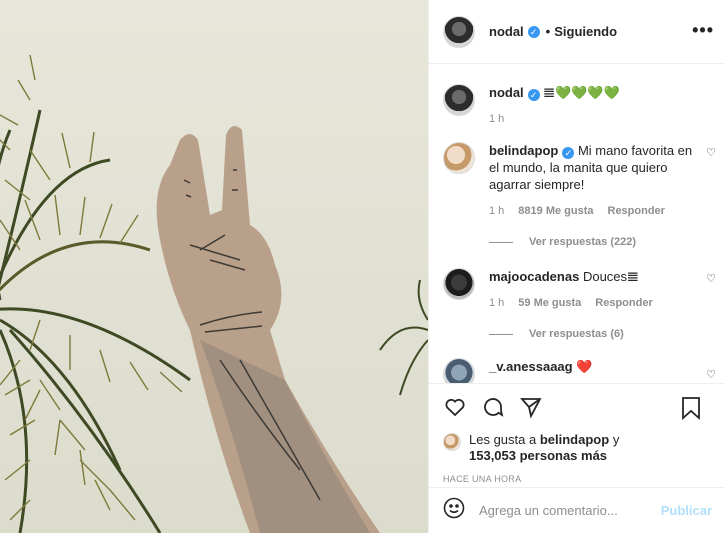  I want to click on liked-by-prefix: Les gusta a, so click(503, 439).